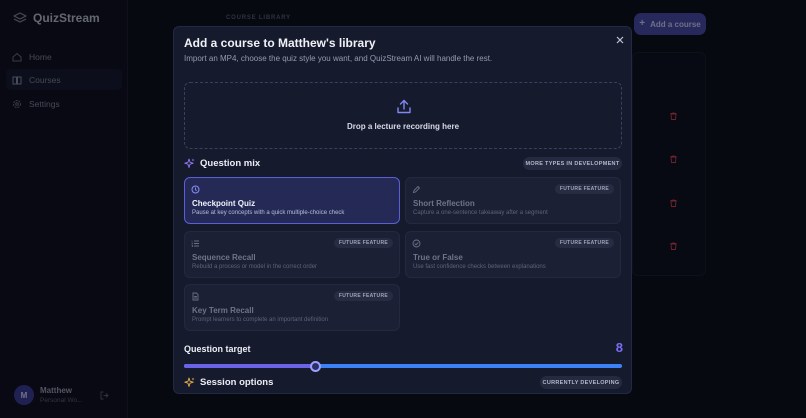 This screenshot has height=418, width=806. I want to click on card-title: Sequence Recall, so click(224, 257).